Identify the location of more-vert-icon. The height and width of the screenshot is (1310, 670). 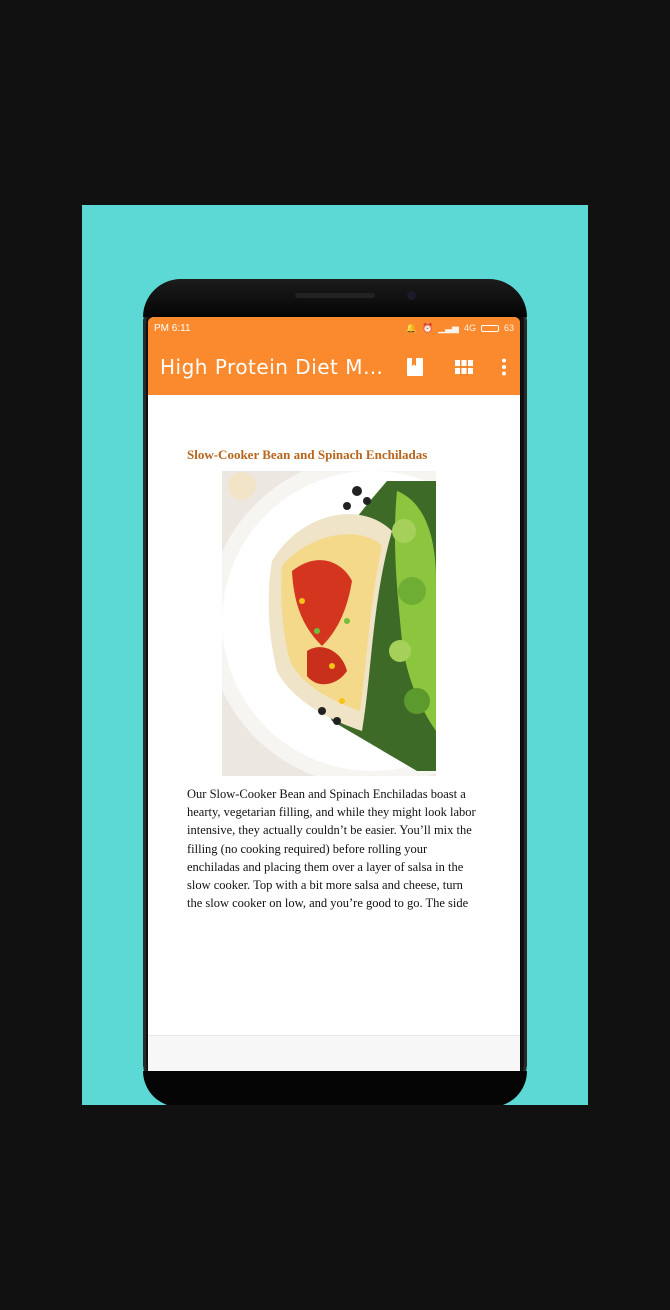
(504, 367).